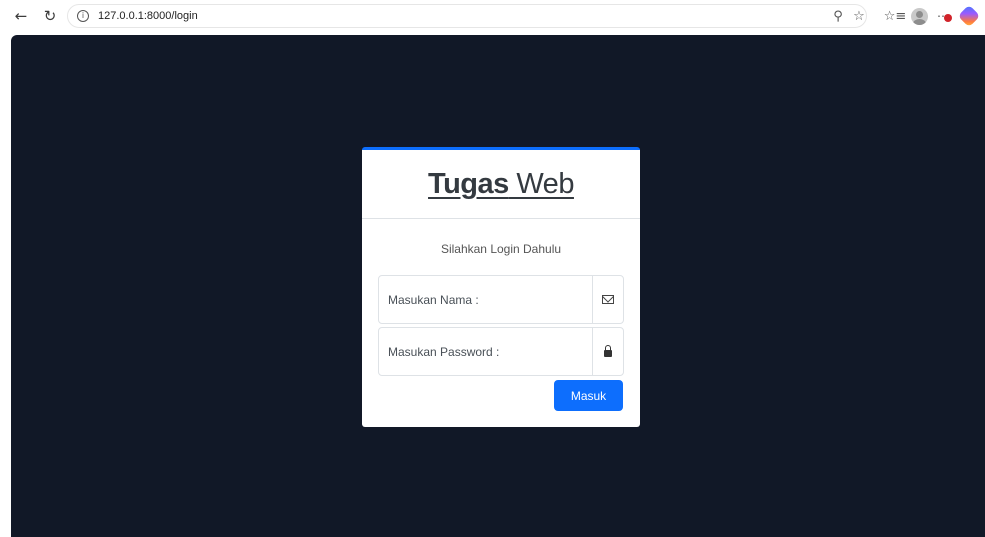 This screenshot has width=985, height=537. Describe the element at coordinates (541, 183) in the screenshot. I see `brand-light-text: Web` at that location.